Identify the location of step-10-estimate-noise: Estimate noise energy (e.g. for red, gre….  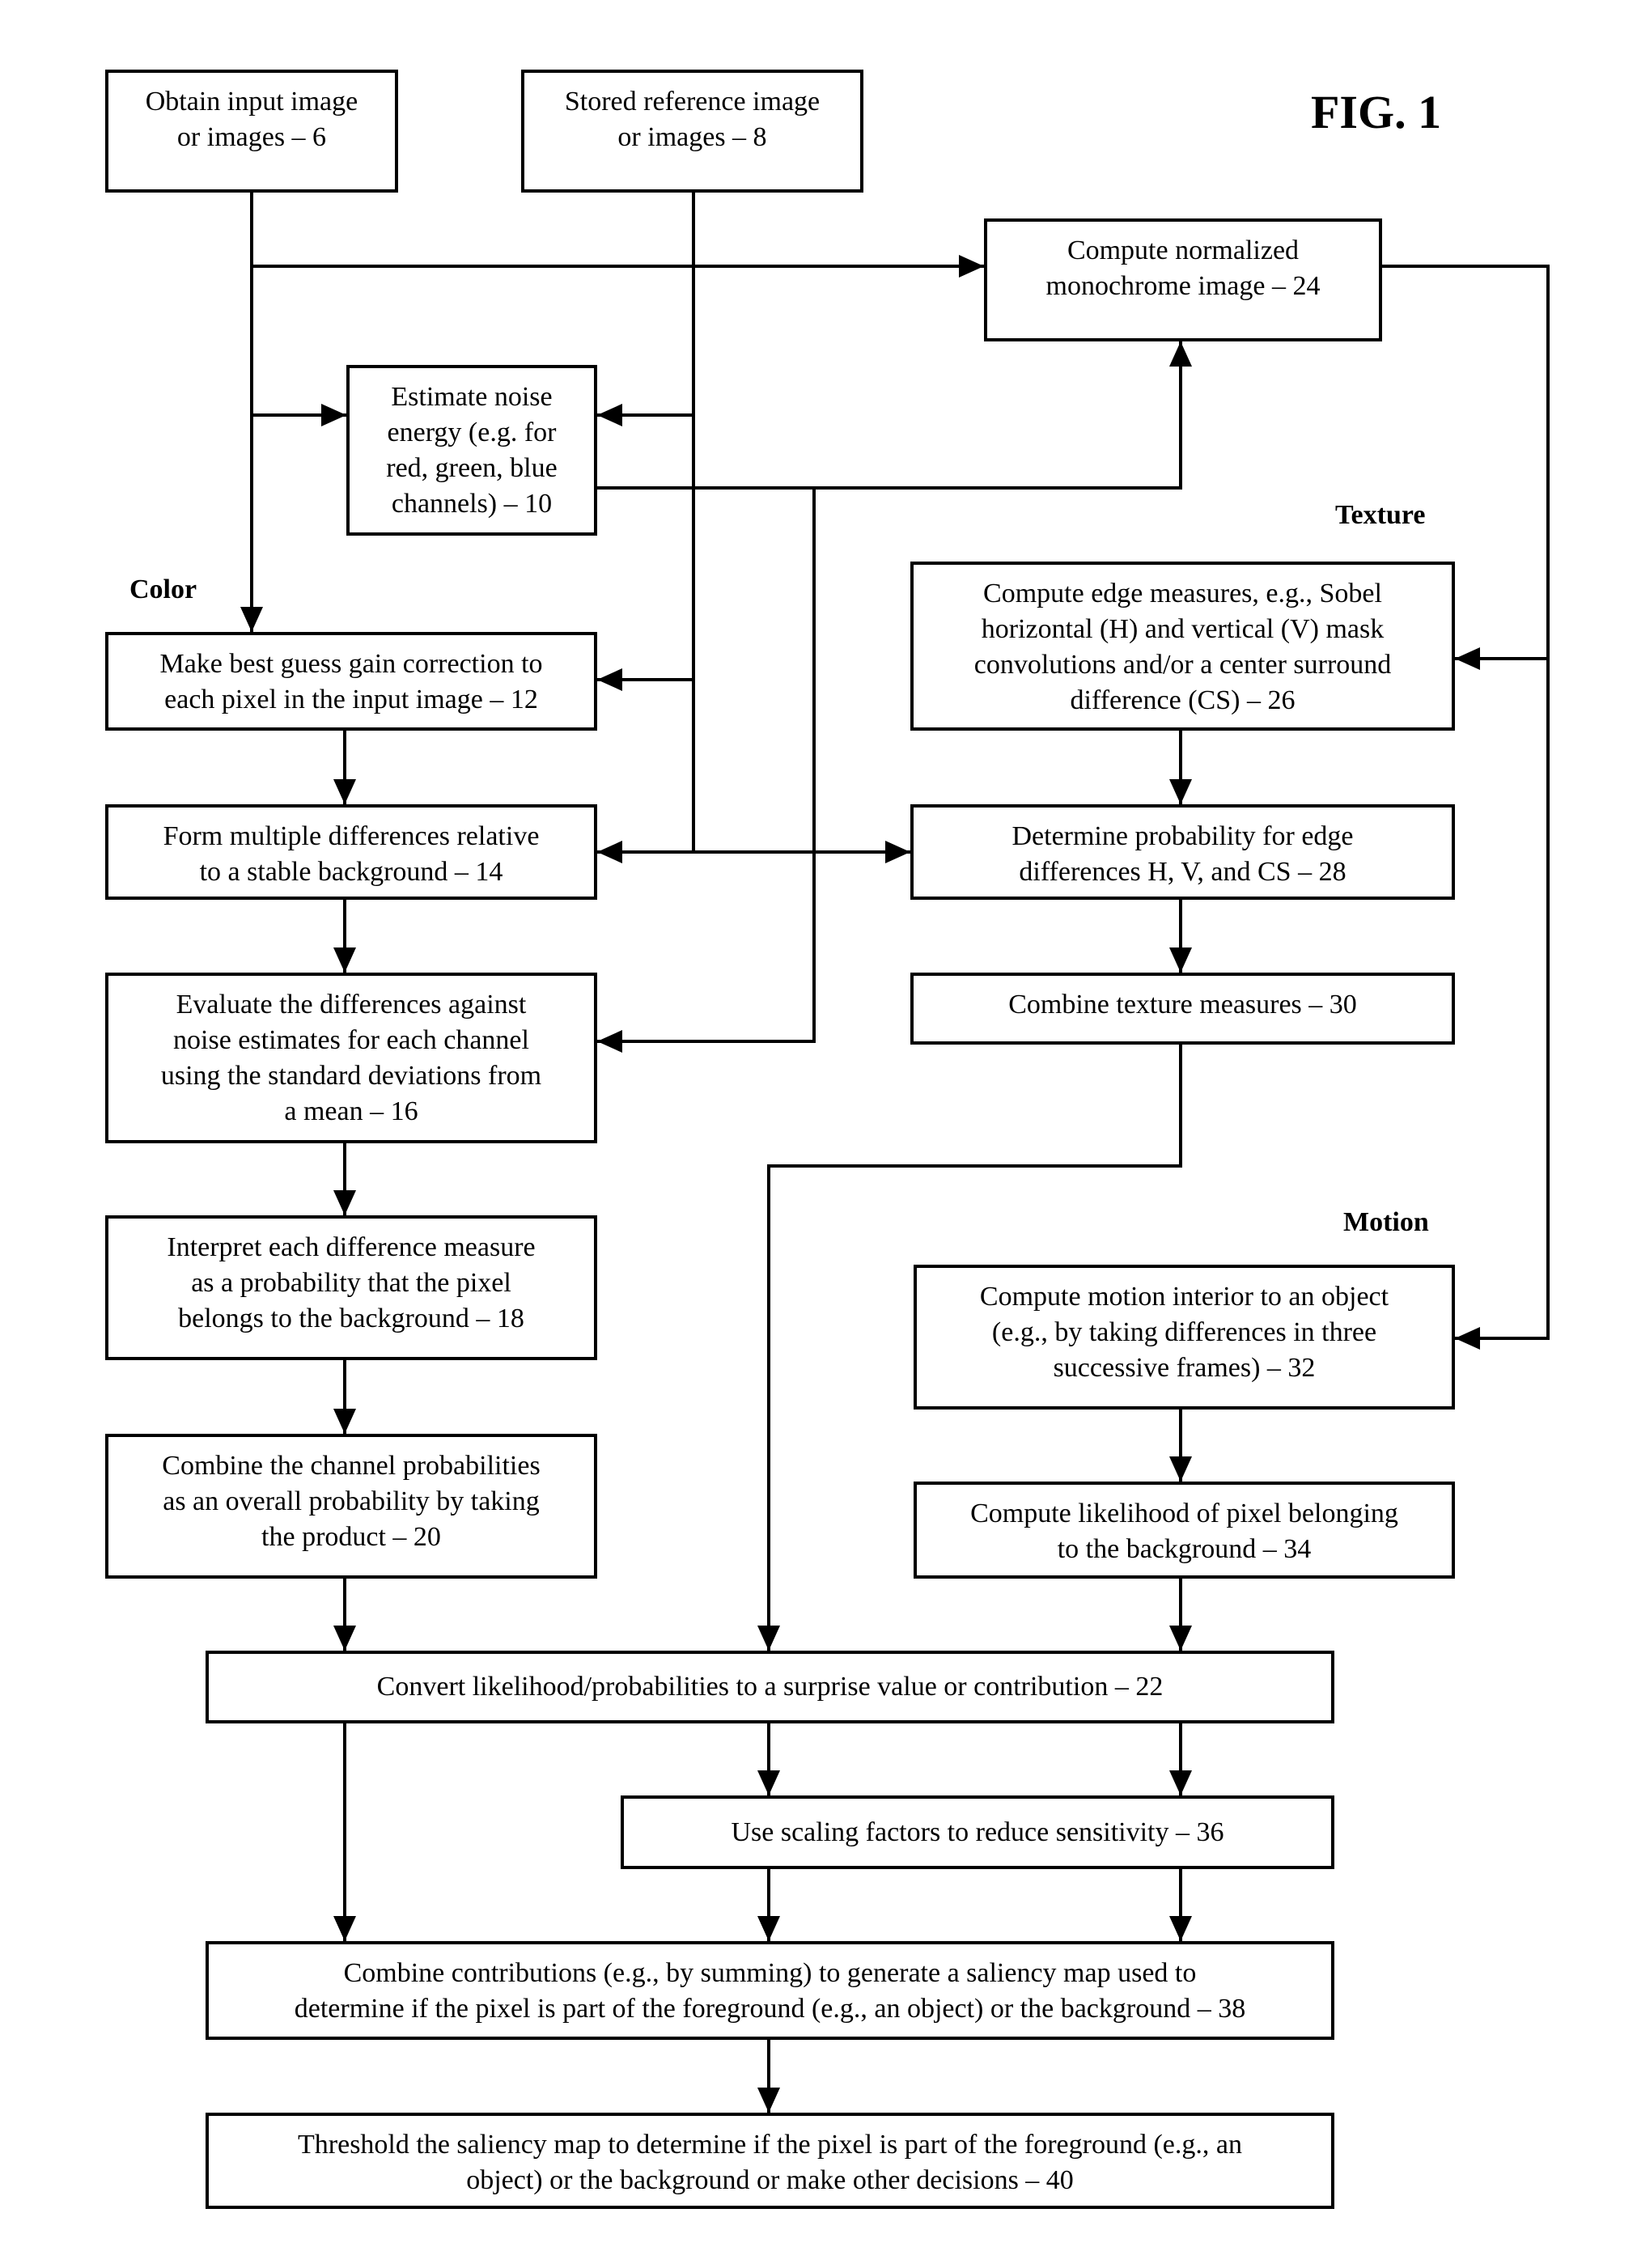
(471, 450).